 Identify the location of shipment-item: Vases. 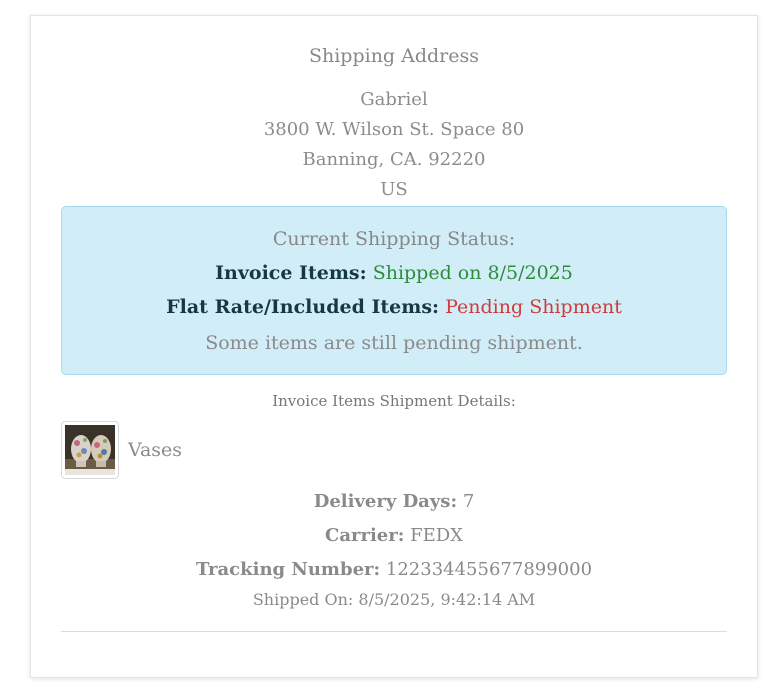
(121, 450).